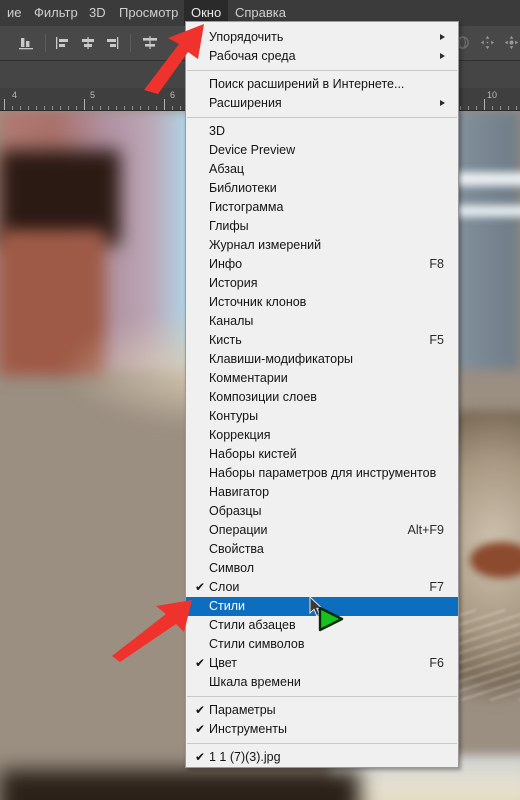 The image size is (520, 800). I want to click on menu-item-label: Каналы, so click(231, 321).